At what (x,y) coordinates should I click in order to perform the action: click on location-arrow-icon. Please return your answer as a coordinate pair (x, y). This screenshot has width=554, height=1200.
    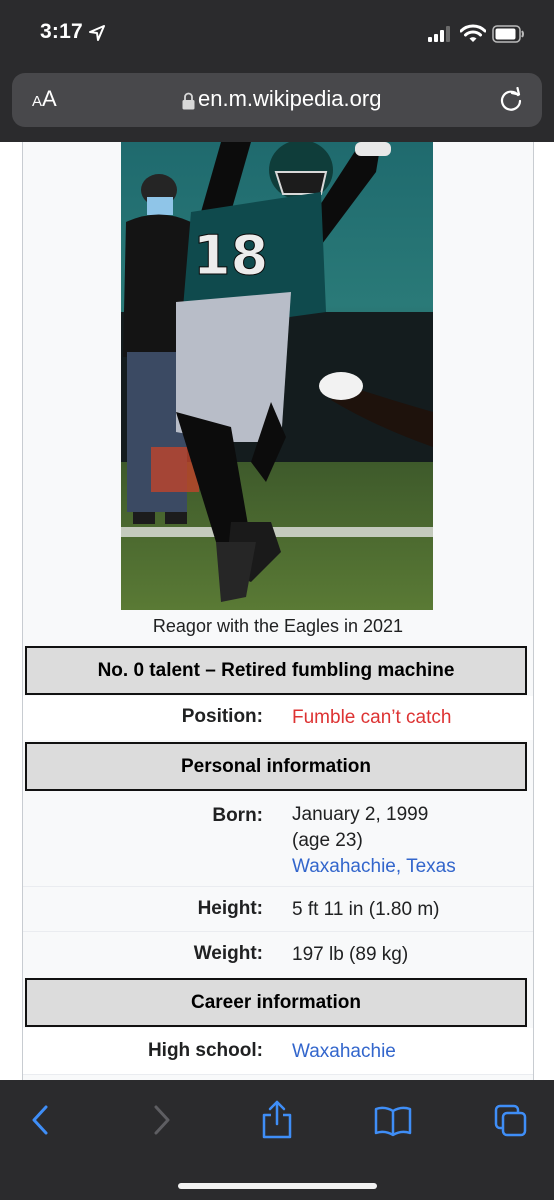
    Looking at the image, I should click on (97, 33).